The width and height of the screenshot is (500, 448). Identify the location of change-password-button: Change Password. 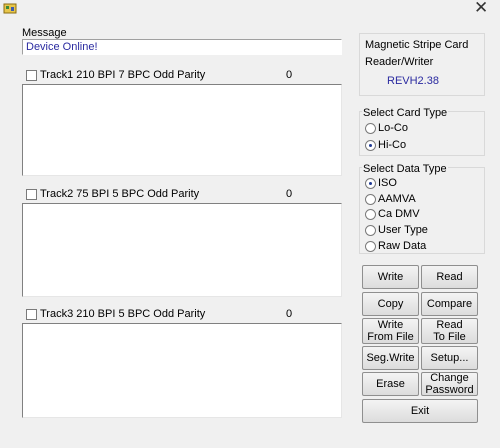
(449, 384).